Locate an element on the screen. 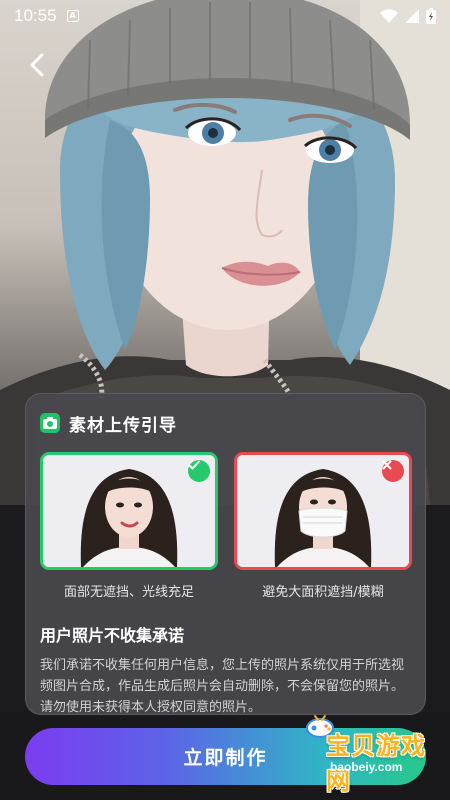 The width and height of the screenshot is (450, 800). camera-icon is located at coordinates (50, 423).